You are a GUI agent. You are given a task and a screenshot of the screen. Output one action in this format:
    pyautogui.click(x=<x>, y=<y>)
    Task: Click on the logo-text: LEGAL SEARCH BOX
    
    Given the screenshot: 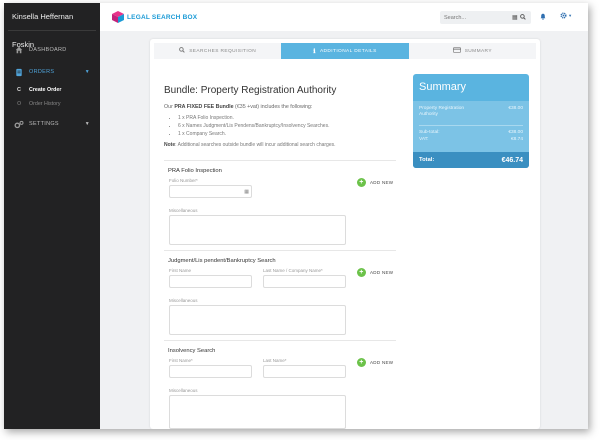 What is the action you would take?
    pyautogui.click(x=162, y=17)
    